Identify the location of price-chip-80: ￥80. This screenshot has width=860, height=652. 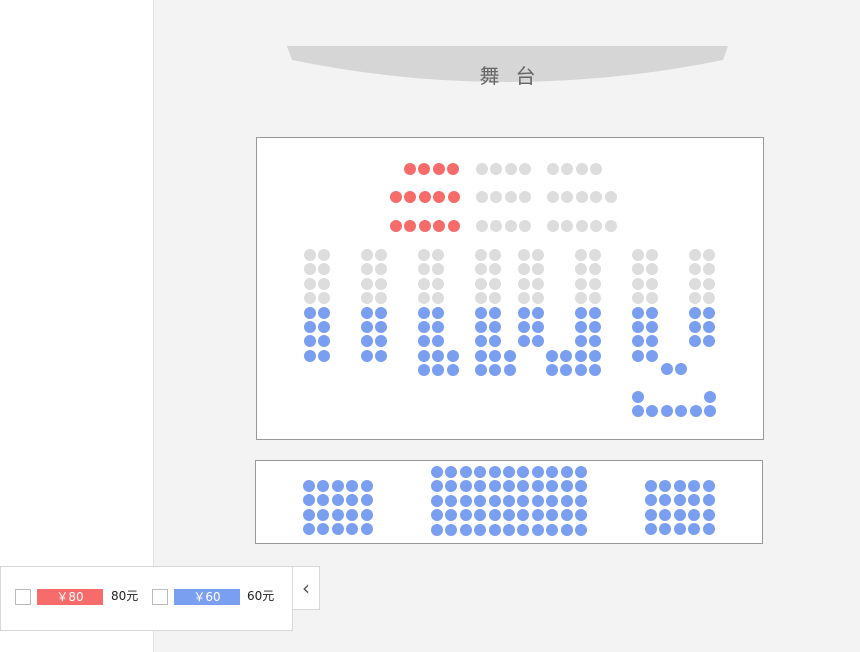
(70, 597).